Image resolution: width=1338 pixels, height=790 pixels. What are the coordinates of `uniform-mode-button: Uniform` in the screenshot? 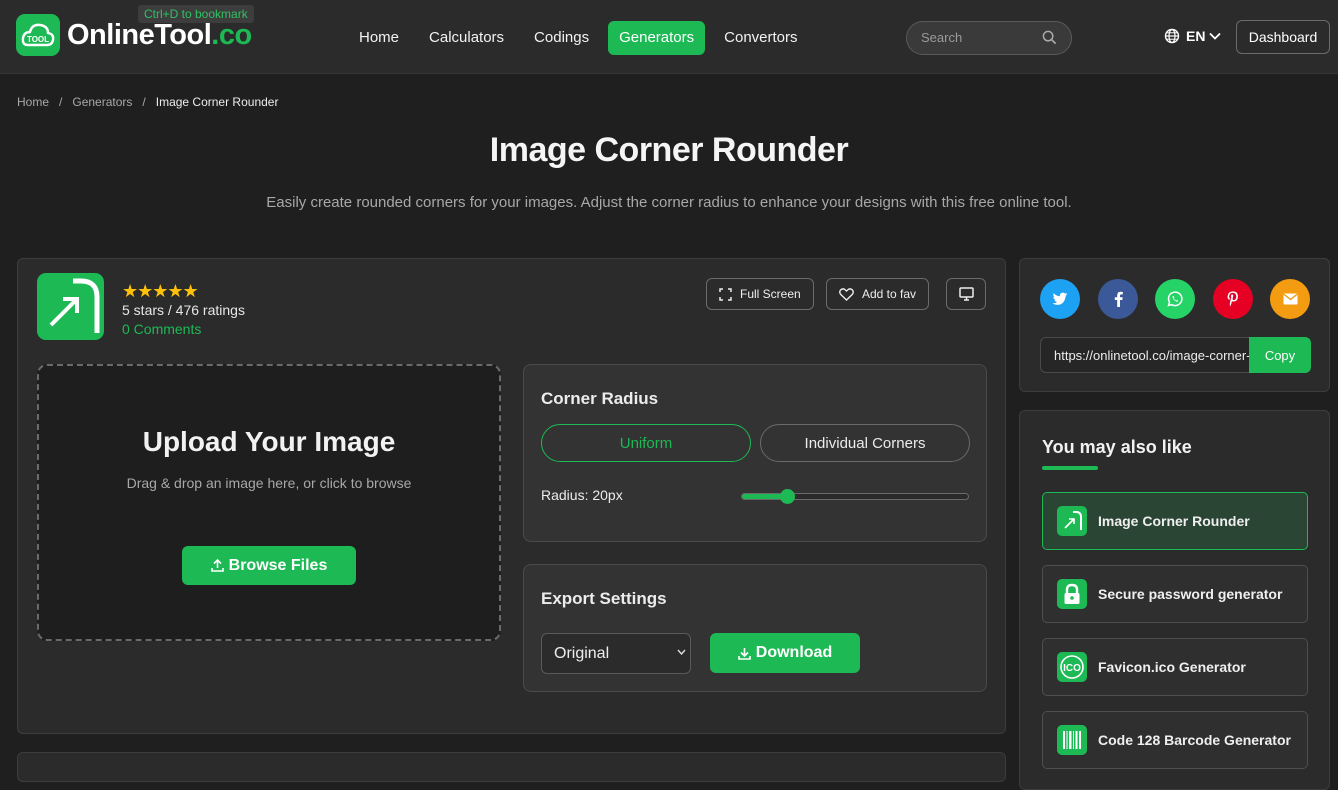 It's located at (646, 443).